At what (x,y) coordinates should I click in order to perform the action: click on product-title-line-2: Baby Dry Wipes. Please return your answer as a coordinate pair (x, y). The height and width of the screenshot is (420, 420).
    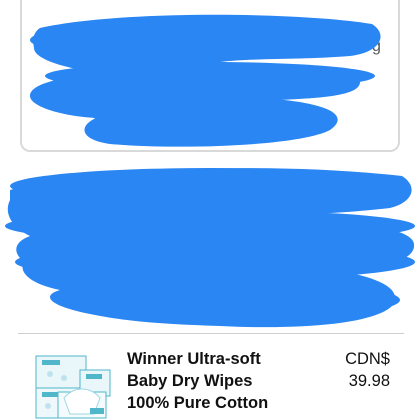
    Looking at the image, I should click on (222, 381).